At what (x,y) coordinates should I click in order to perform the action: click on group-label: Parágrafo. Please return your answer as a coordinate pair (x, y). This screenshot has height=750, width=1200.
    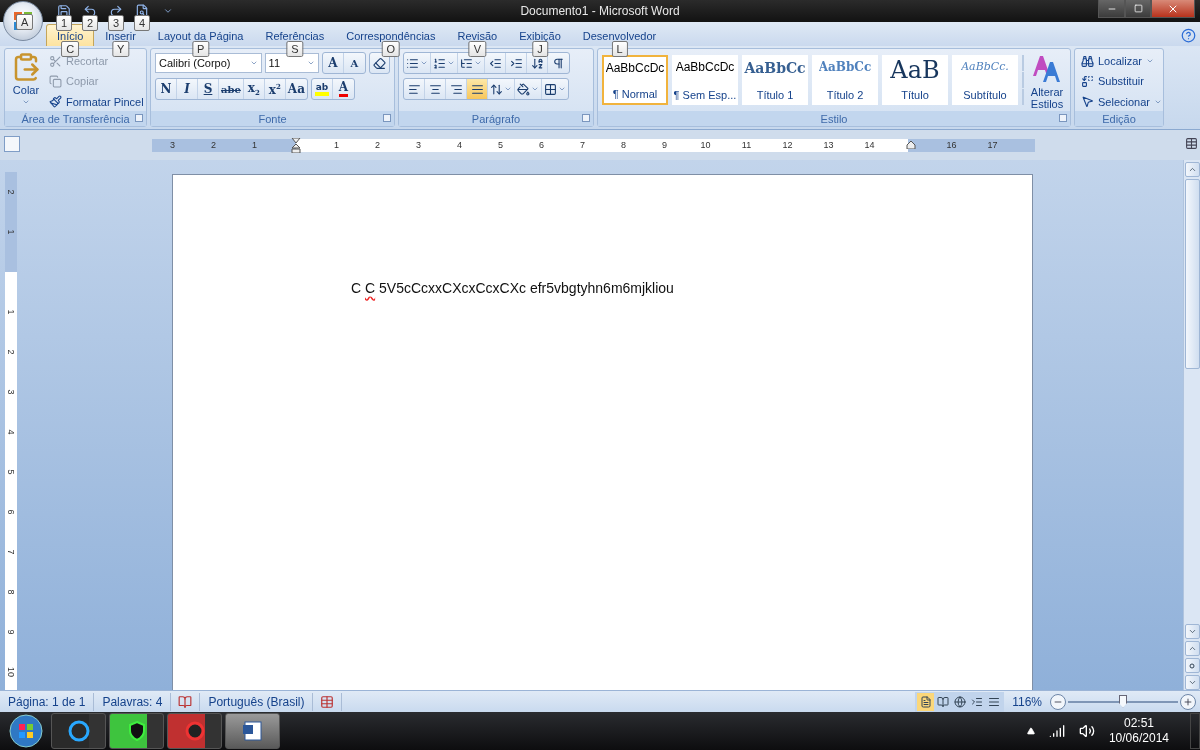
    Looking at the image, I should click on (496, 118).